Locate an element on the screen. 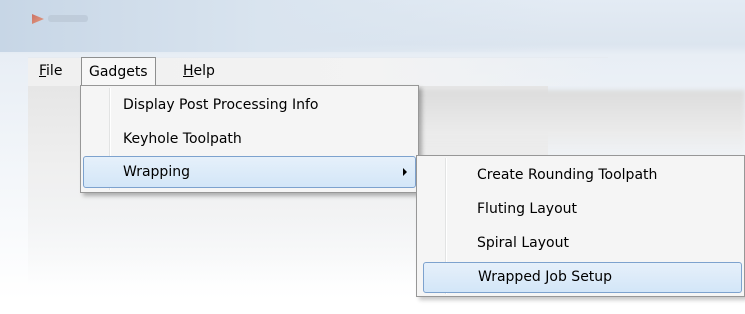 This screenshot has height=314, width=745. menu-item-label: Spiral Layout is located at coordinates (523, 243).